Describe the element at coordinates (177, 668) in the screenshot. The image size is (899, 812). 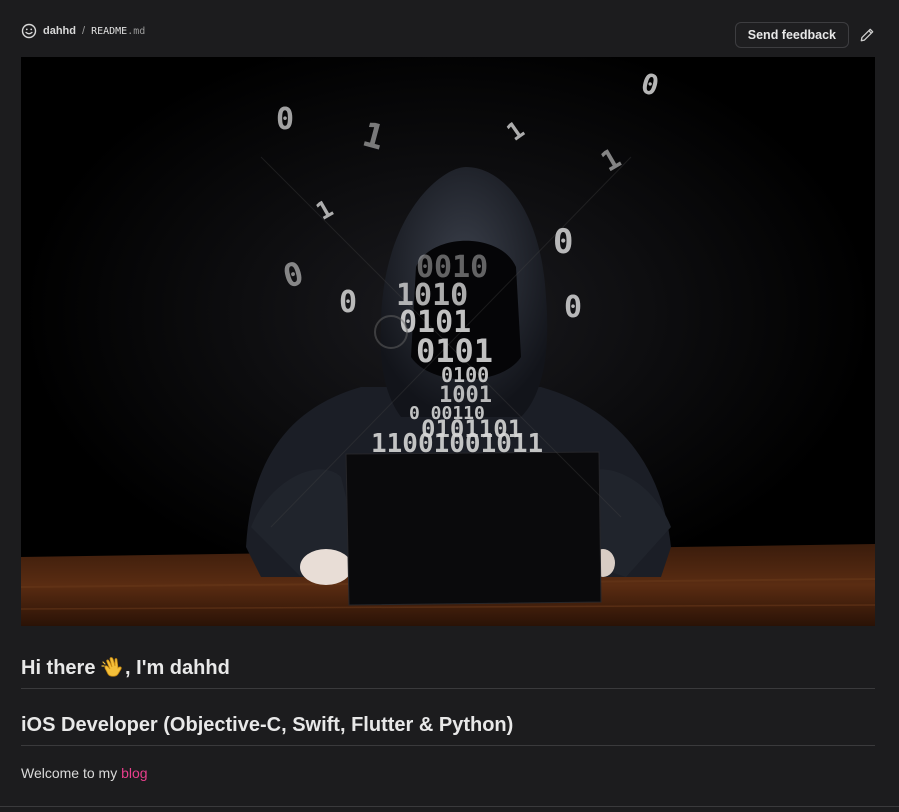
I see `heading-hello-suffix: , I'm dahhd` at that location.